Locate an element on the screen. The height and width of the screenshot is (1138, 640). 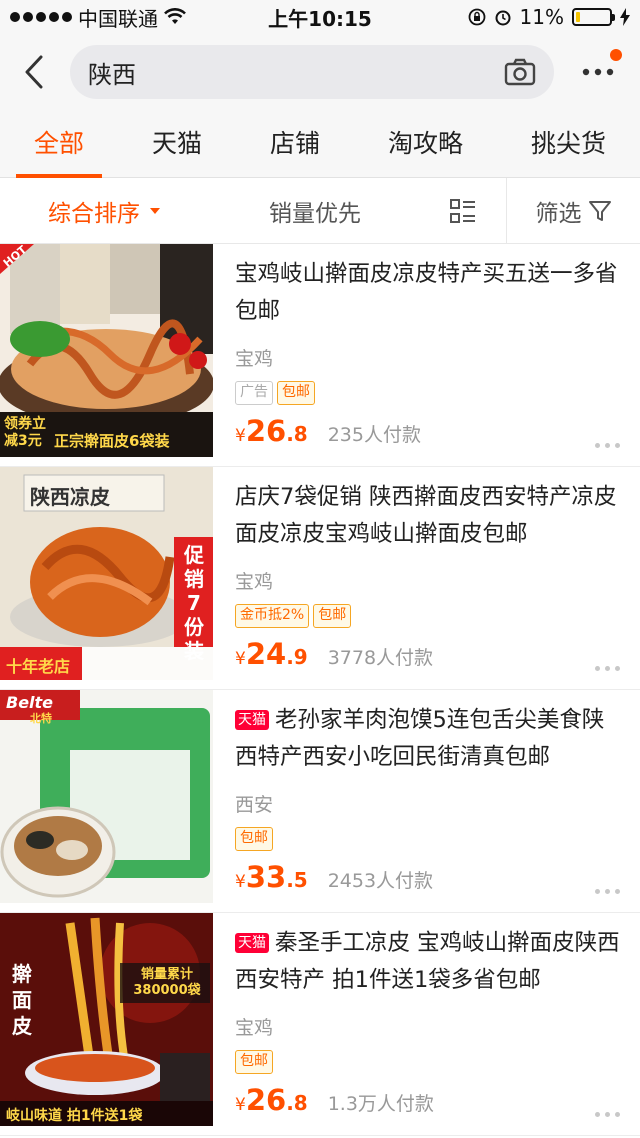
chevron-left-icon is located at coordinates (34, 72).